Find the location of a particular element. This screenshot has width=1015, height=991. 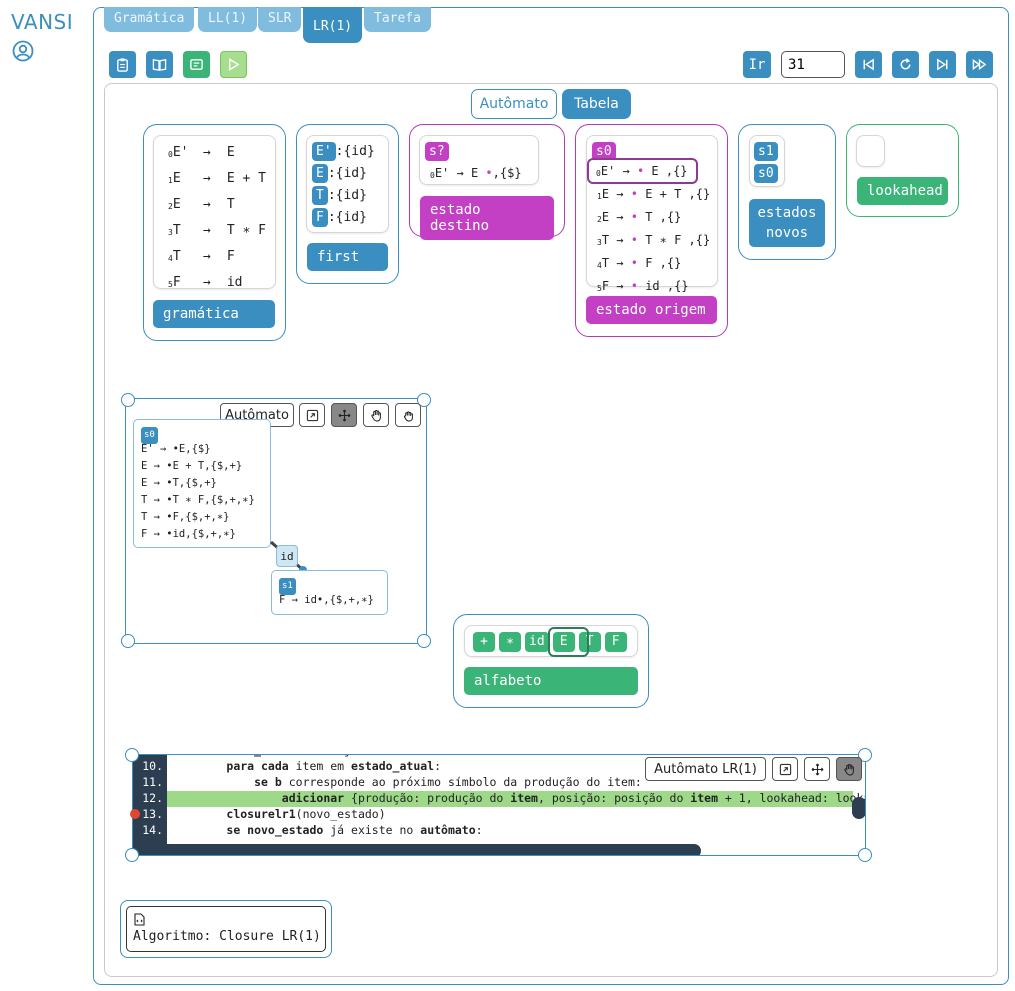

last-step-button is located at coordinates (979, 64).